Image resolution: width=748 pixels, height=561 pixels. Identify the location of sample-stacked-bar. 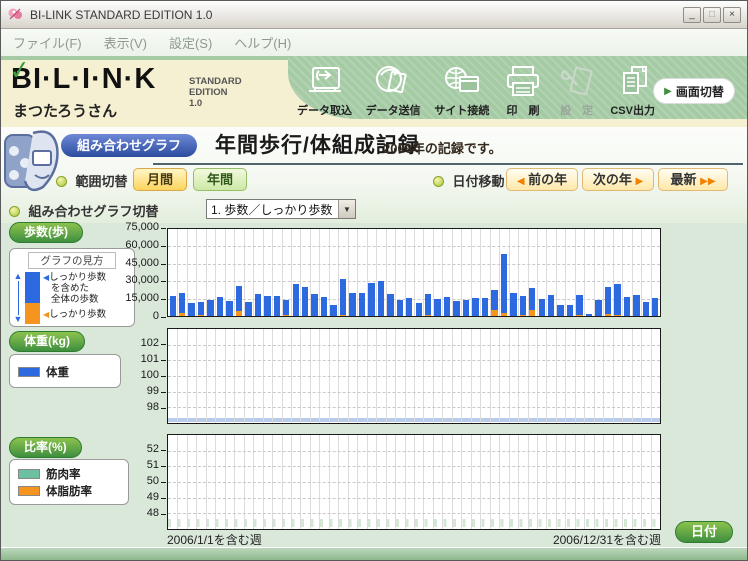
(32, 298).